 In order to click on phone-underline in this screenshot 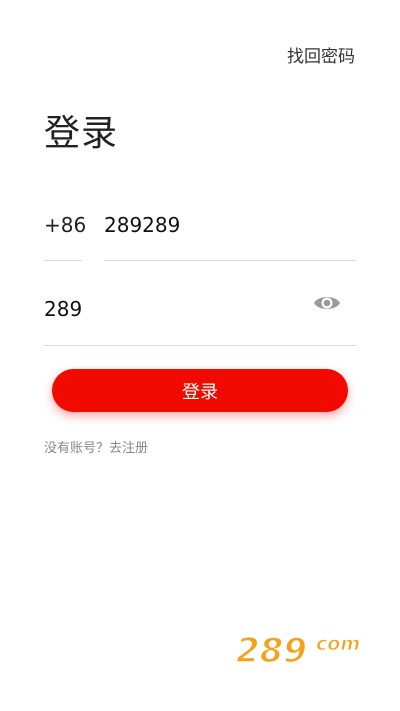, I will do `click(230, 260)`.